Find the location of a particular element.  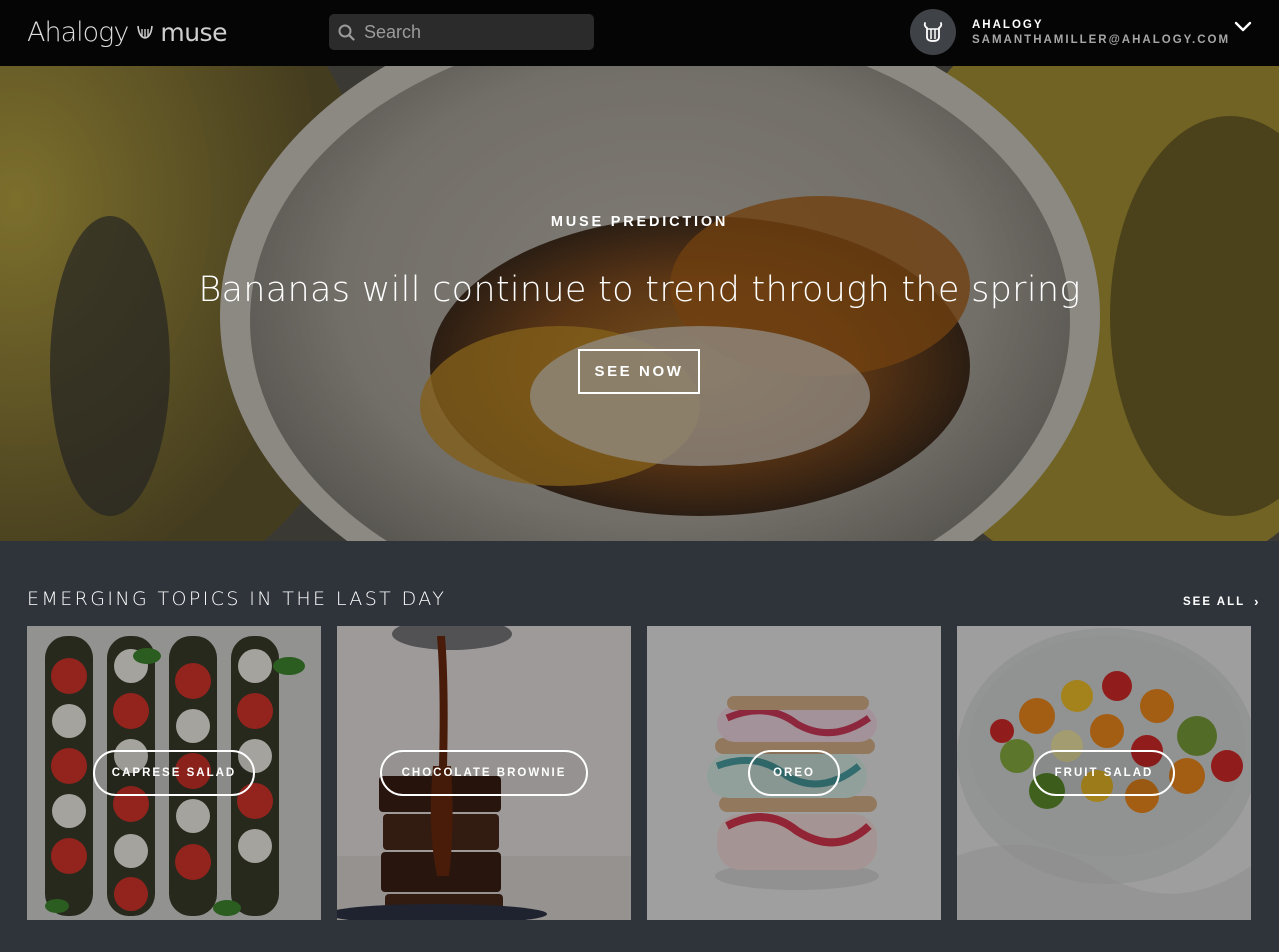

logo-product: muse is located at coordinates (193, 32).